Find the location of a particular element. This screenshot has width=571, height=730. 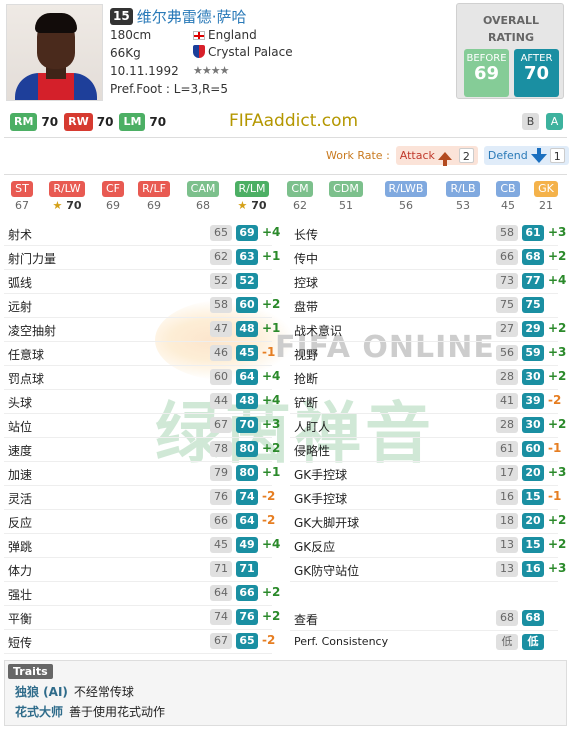

stat-before: 52 is located at coordinates (221, 281).